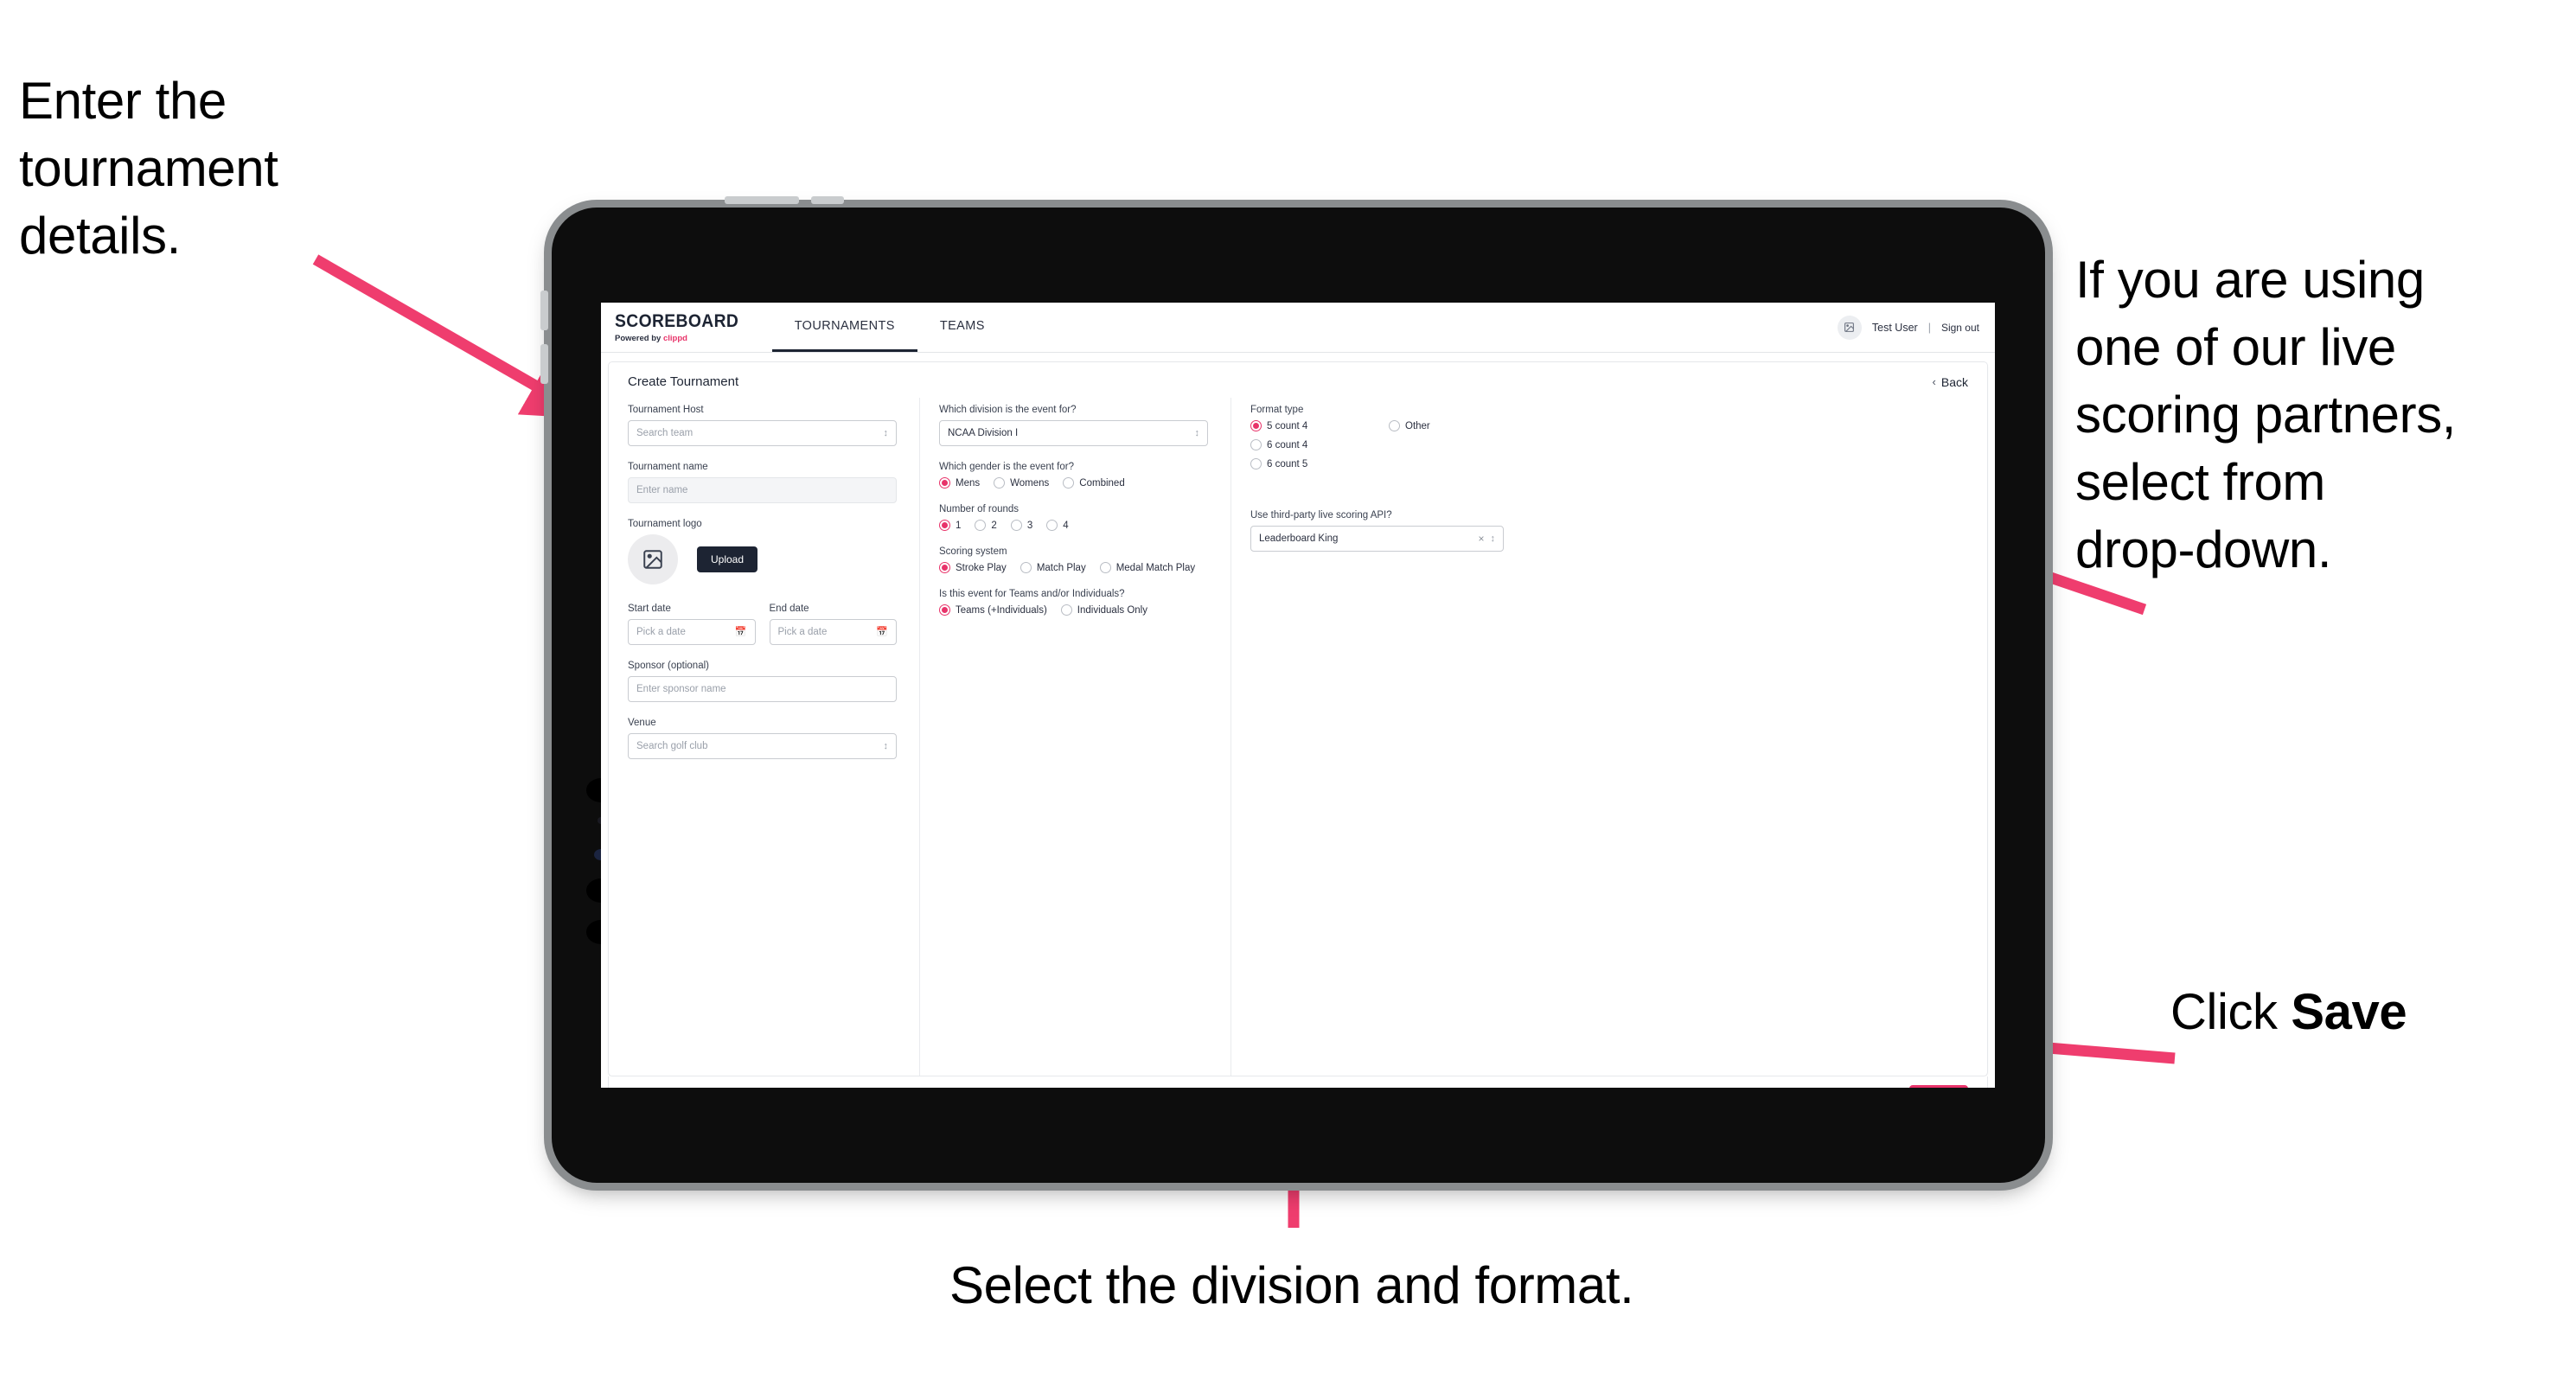 This screenshot has height=1386, width=2576. What do you see at coordinates (844, 327) in the screenshot?
I see `tab-tournaments: TOURNAMENTS` at bounding box center [844, 327].